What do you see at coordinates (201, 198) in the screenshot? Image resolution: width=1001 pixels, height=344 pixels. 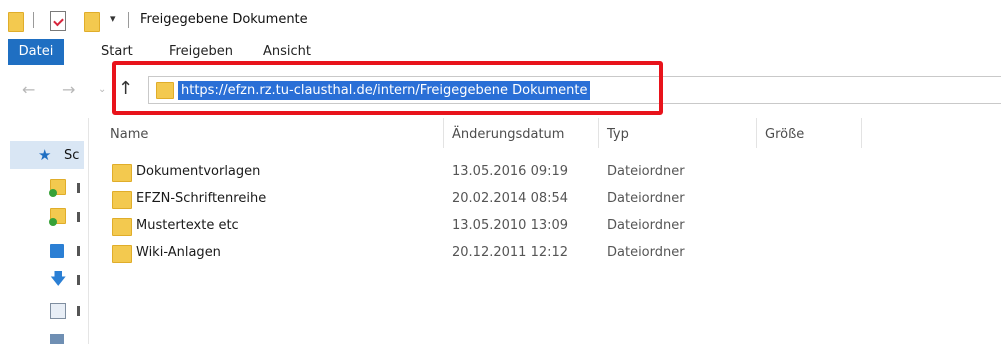 I see `file-name: EFZN-Schriftenreihe` at bounding box center [201, 198].